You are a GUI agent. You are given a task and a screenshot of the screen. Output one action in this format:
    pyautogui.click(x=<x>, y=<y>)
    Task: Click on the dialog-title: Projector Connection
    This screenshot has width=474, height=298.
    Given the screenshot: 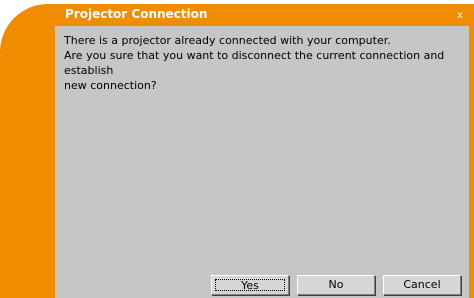 What is the action you would take?
    pyautogui.click(x=136, y=14)
    